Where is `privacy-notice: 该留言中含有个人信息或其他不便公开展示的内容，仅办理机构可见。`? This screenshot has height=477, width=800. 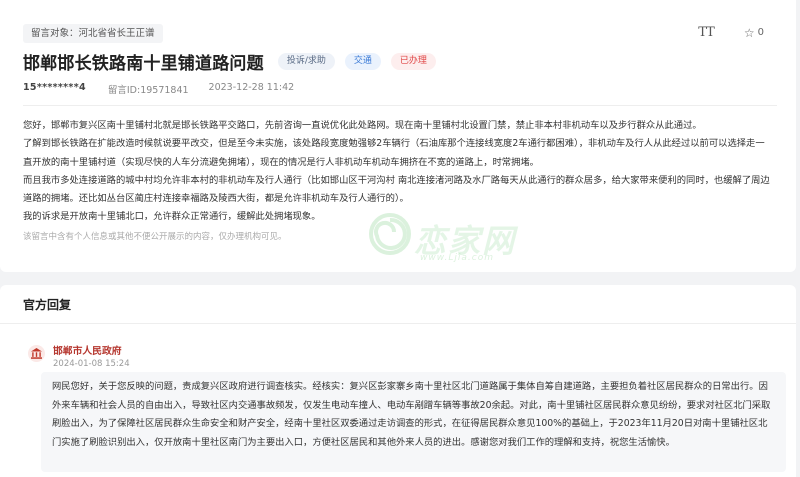
privacy-notice: 该留言中含有个人信息或其他不便公开展示的内容，仅办理机构可见。 is located at coordinates (155, 236).